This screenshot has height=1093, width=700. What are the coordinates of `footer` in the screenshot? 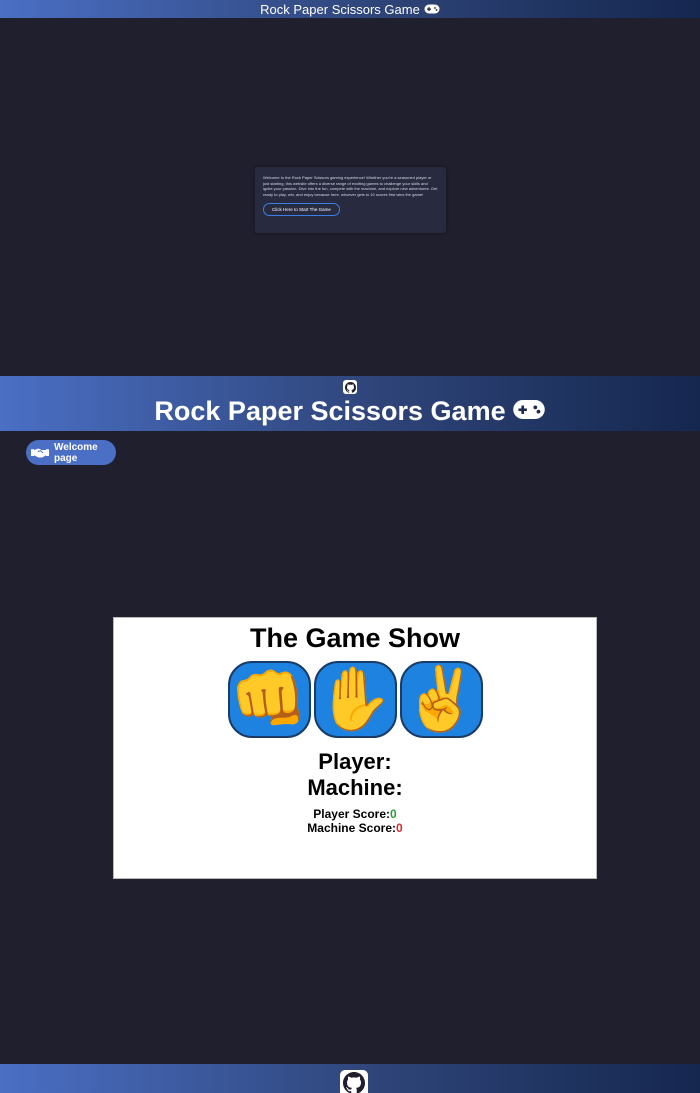 It's located at (350, 1078).